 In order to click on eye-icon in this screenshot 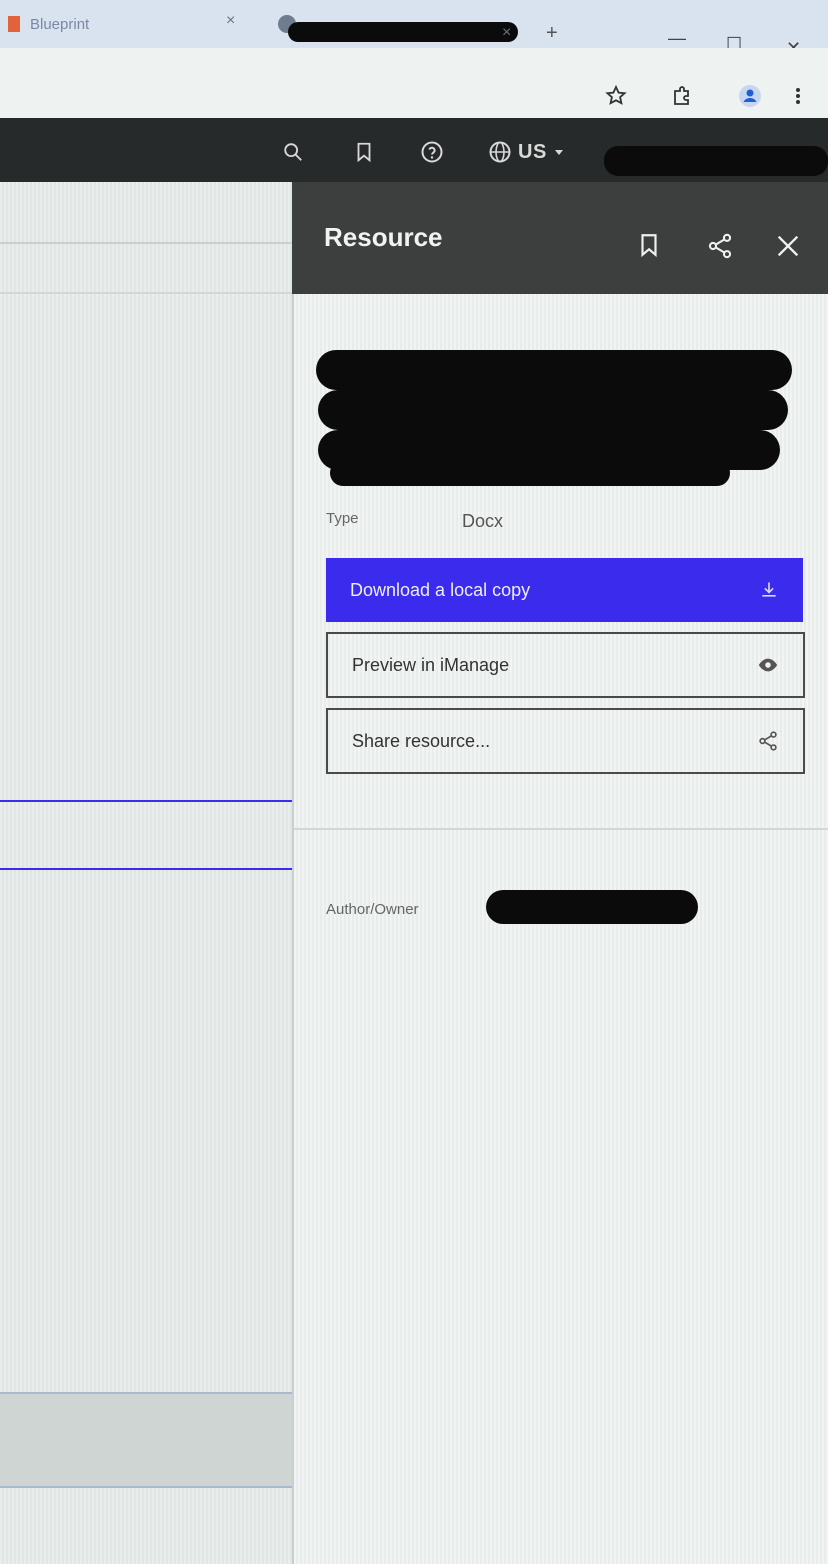, I will do `click(768, 665)`.